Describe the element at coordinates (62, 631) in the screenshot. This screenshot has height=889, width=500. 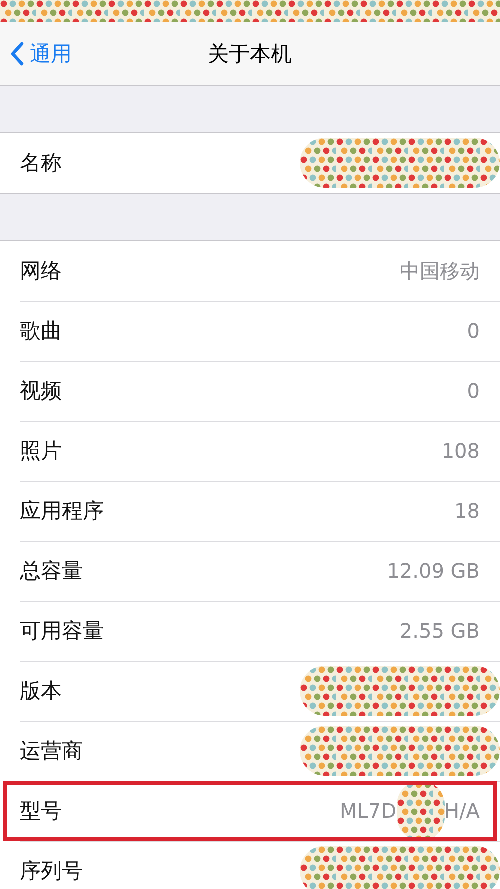
I see `row-label: 可用容量` at that location.